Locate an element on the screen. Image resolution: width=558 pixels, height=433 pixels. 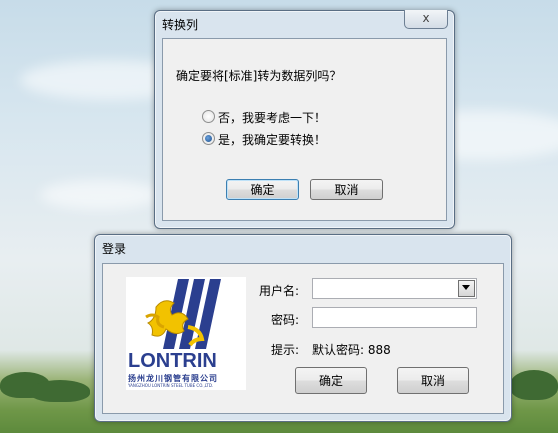
cloud is located at coordinates (100, 195).